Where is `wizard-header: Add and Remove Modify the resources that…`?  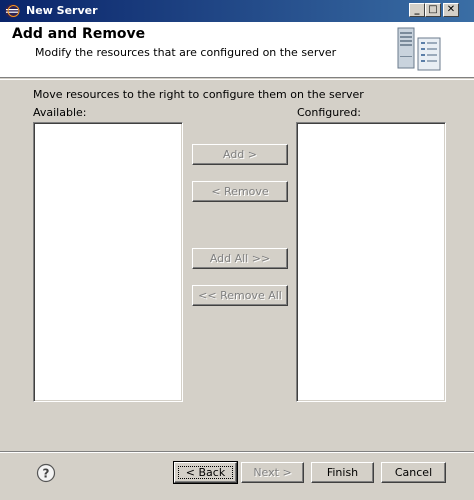
wizard-header: Add and Remove Modify the resources that… is located at coordinates (237, 50).